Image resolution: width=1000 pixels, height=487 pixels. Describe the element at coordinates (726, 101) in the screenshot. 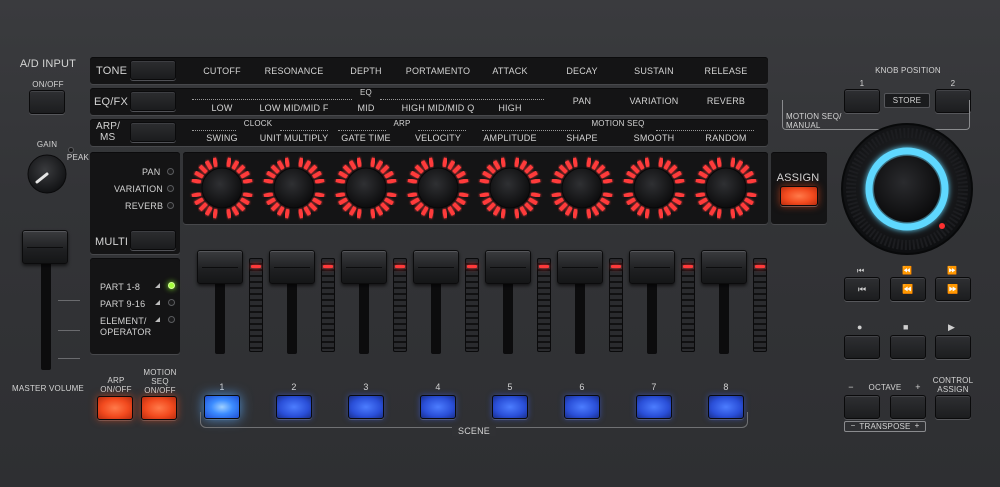

I see `eq-knob-8-label: REVERB` at that location.